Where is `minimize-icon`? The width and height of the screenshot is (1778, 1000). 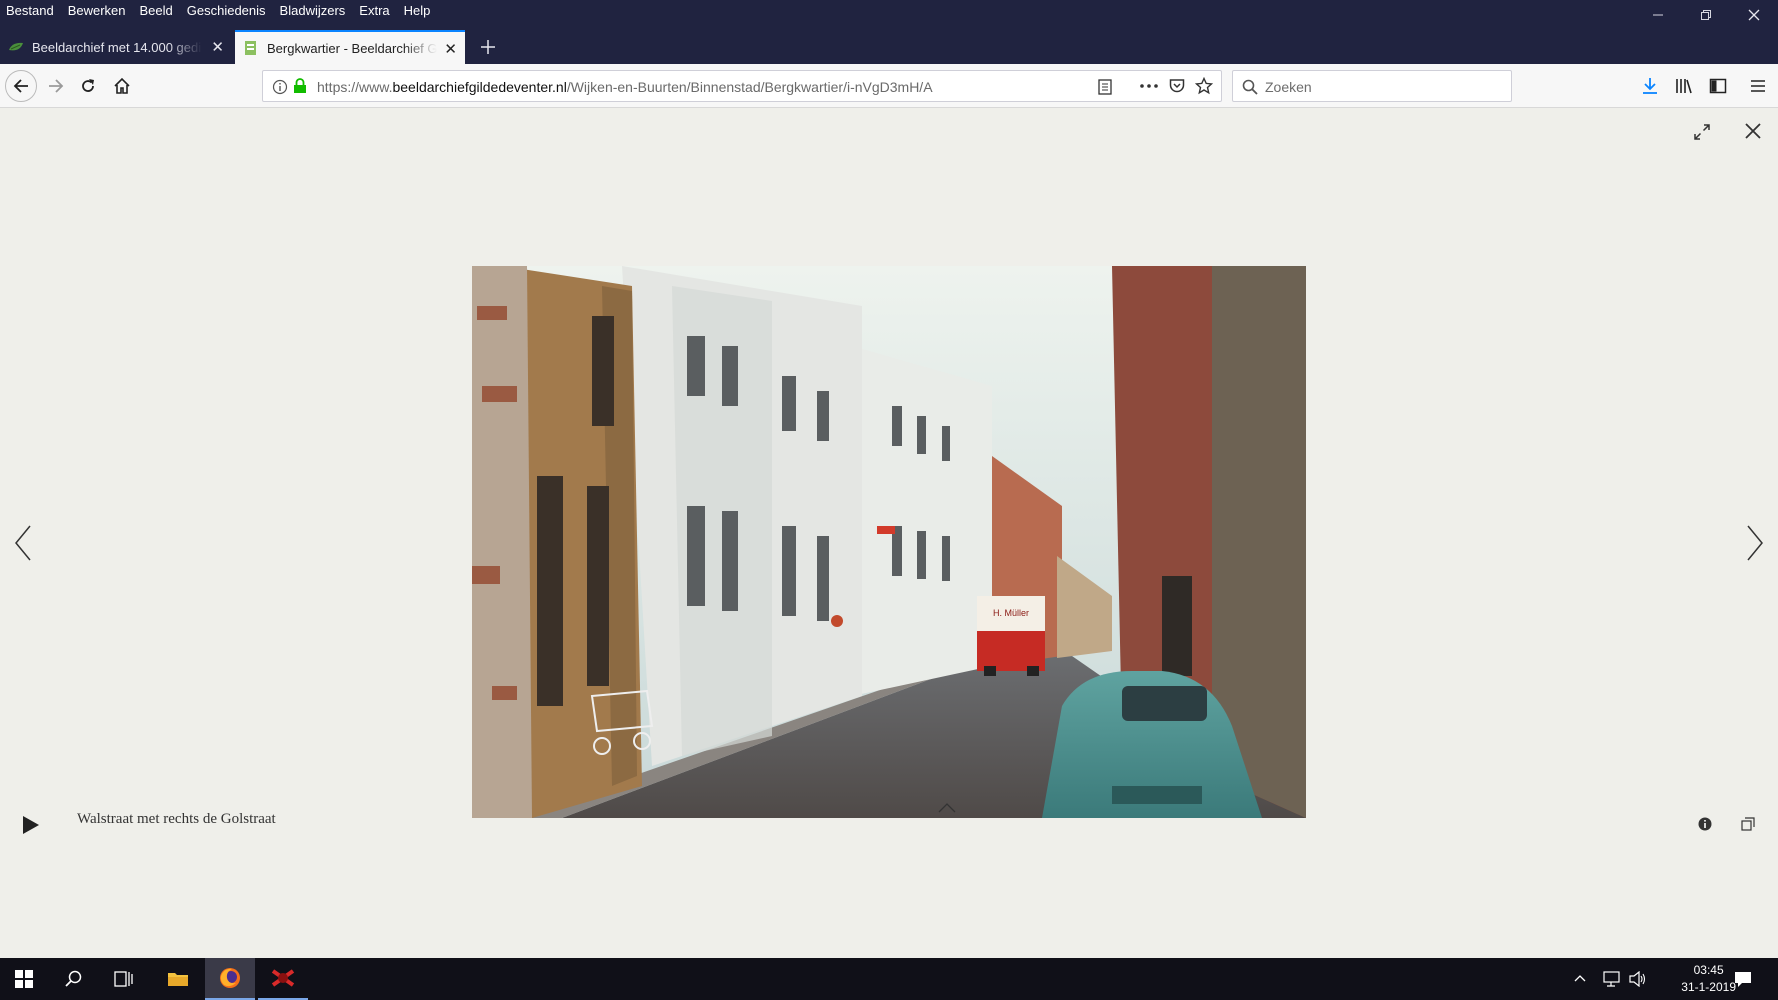
minimize-icon is located at coordinates (1658, 15).